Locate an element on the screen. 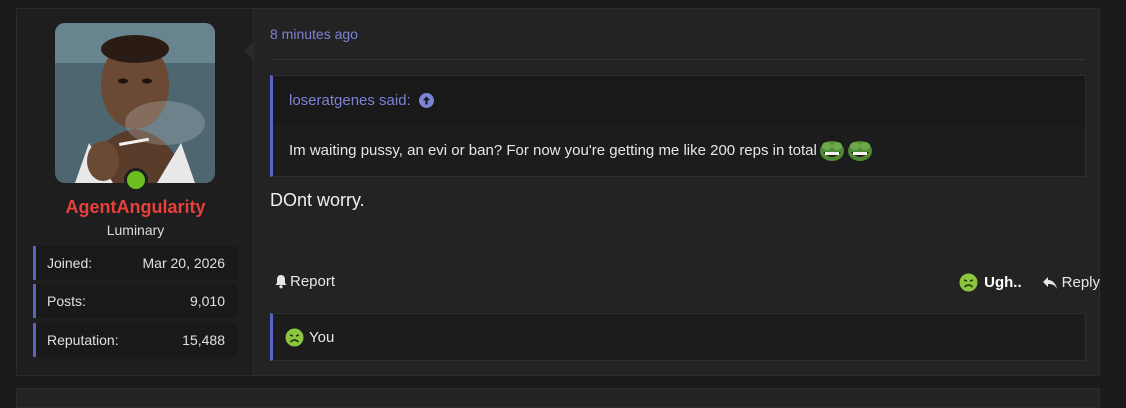 Image resolution: width=1126 pixels, height=408 pixels. post-actions: Ugh.. Reply is located at coordinates (1029, 282).